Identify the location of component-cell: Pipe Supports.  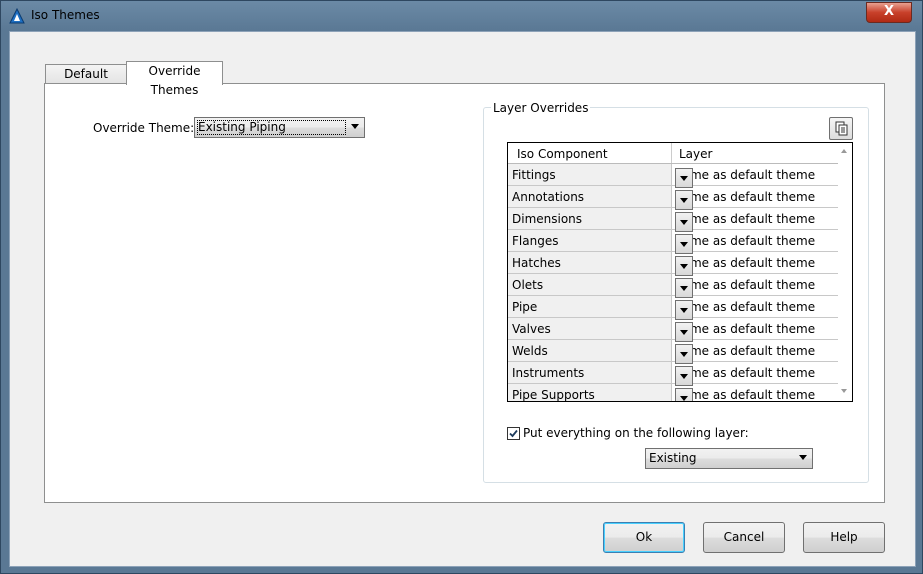
(590, 393).